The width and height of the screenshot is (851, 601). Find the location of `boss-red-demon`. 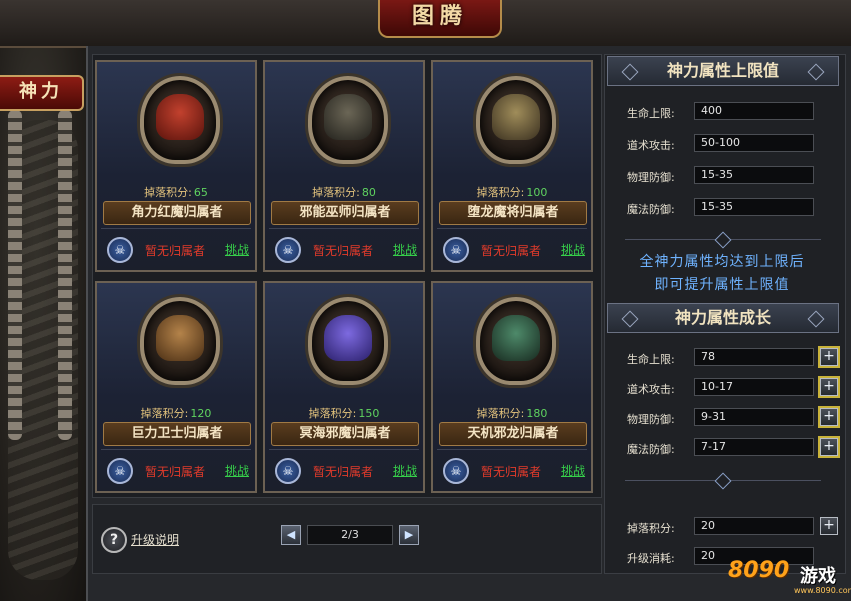

boss-red-demon is located at coordinates (180, 117).